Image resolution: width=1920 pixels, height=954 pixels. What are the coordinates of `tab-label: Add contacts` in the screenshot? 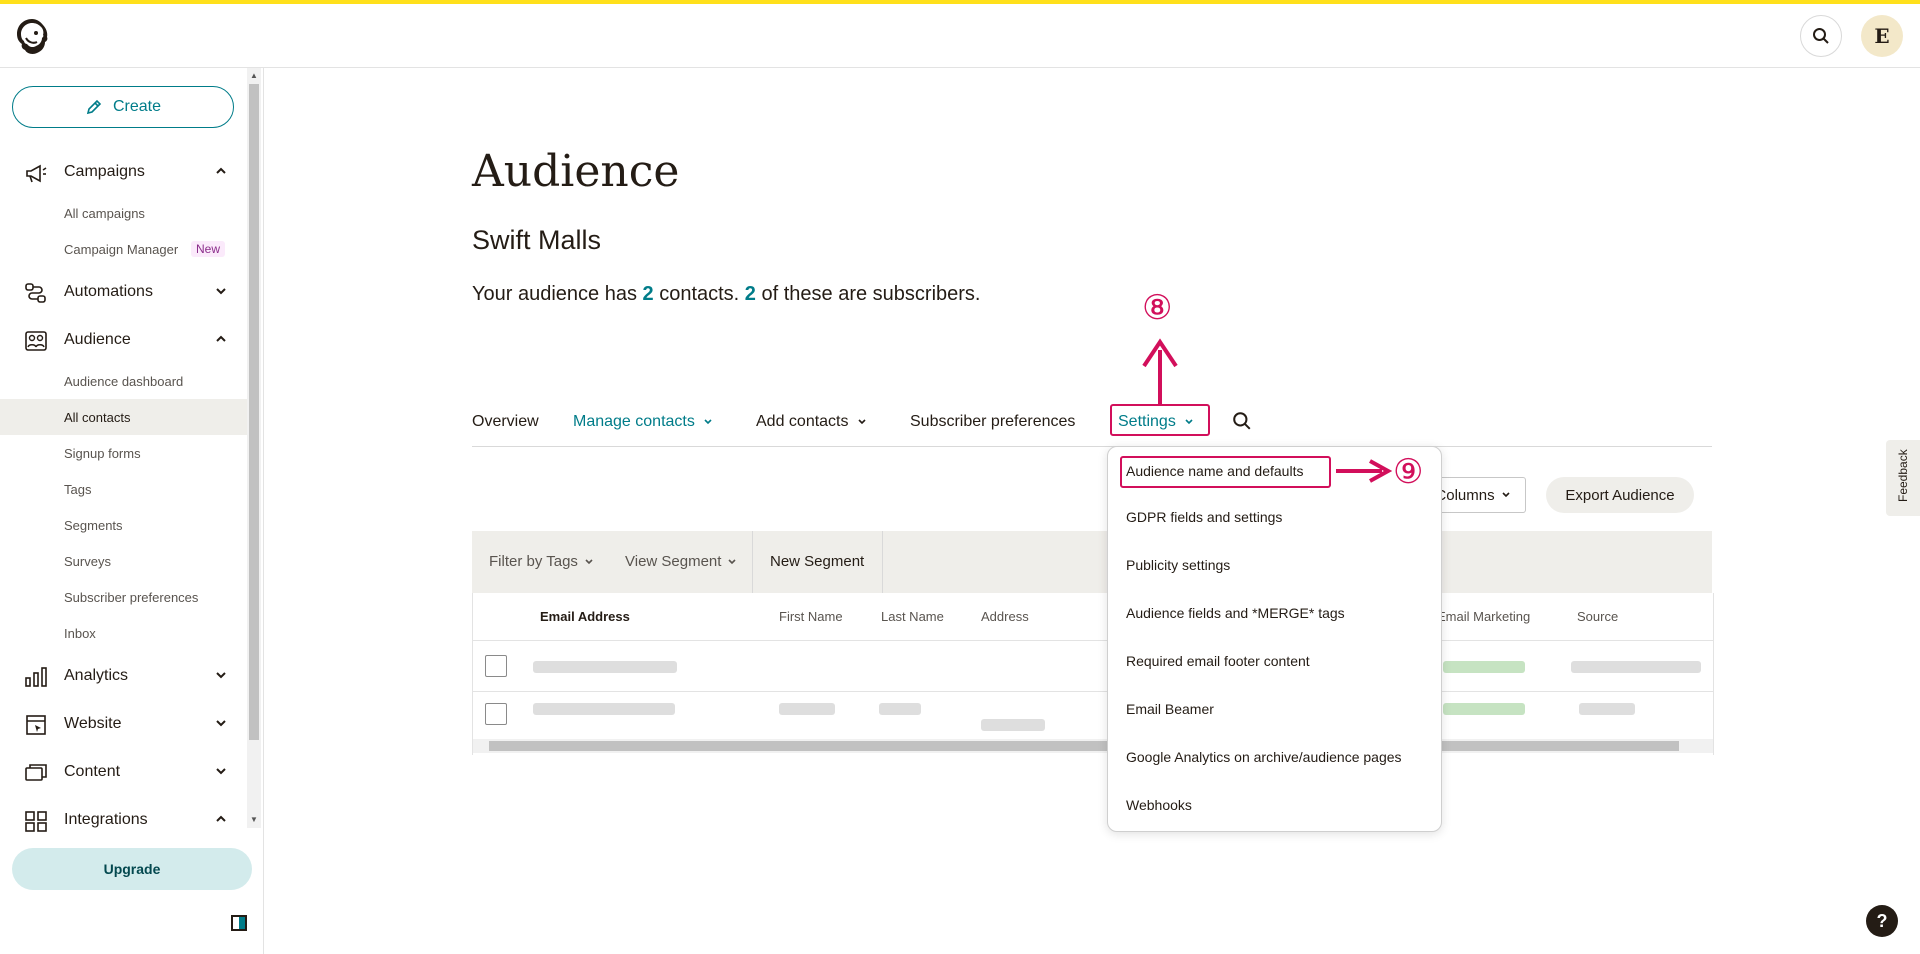 It's located at (802, 421).